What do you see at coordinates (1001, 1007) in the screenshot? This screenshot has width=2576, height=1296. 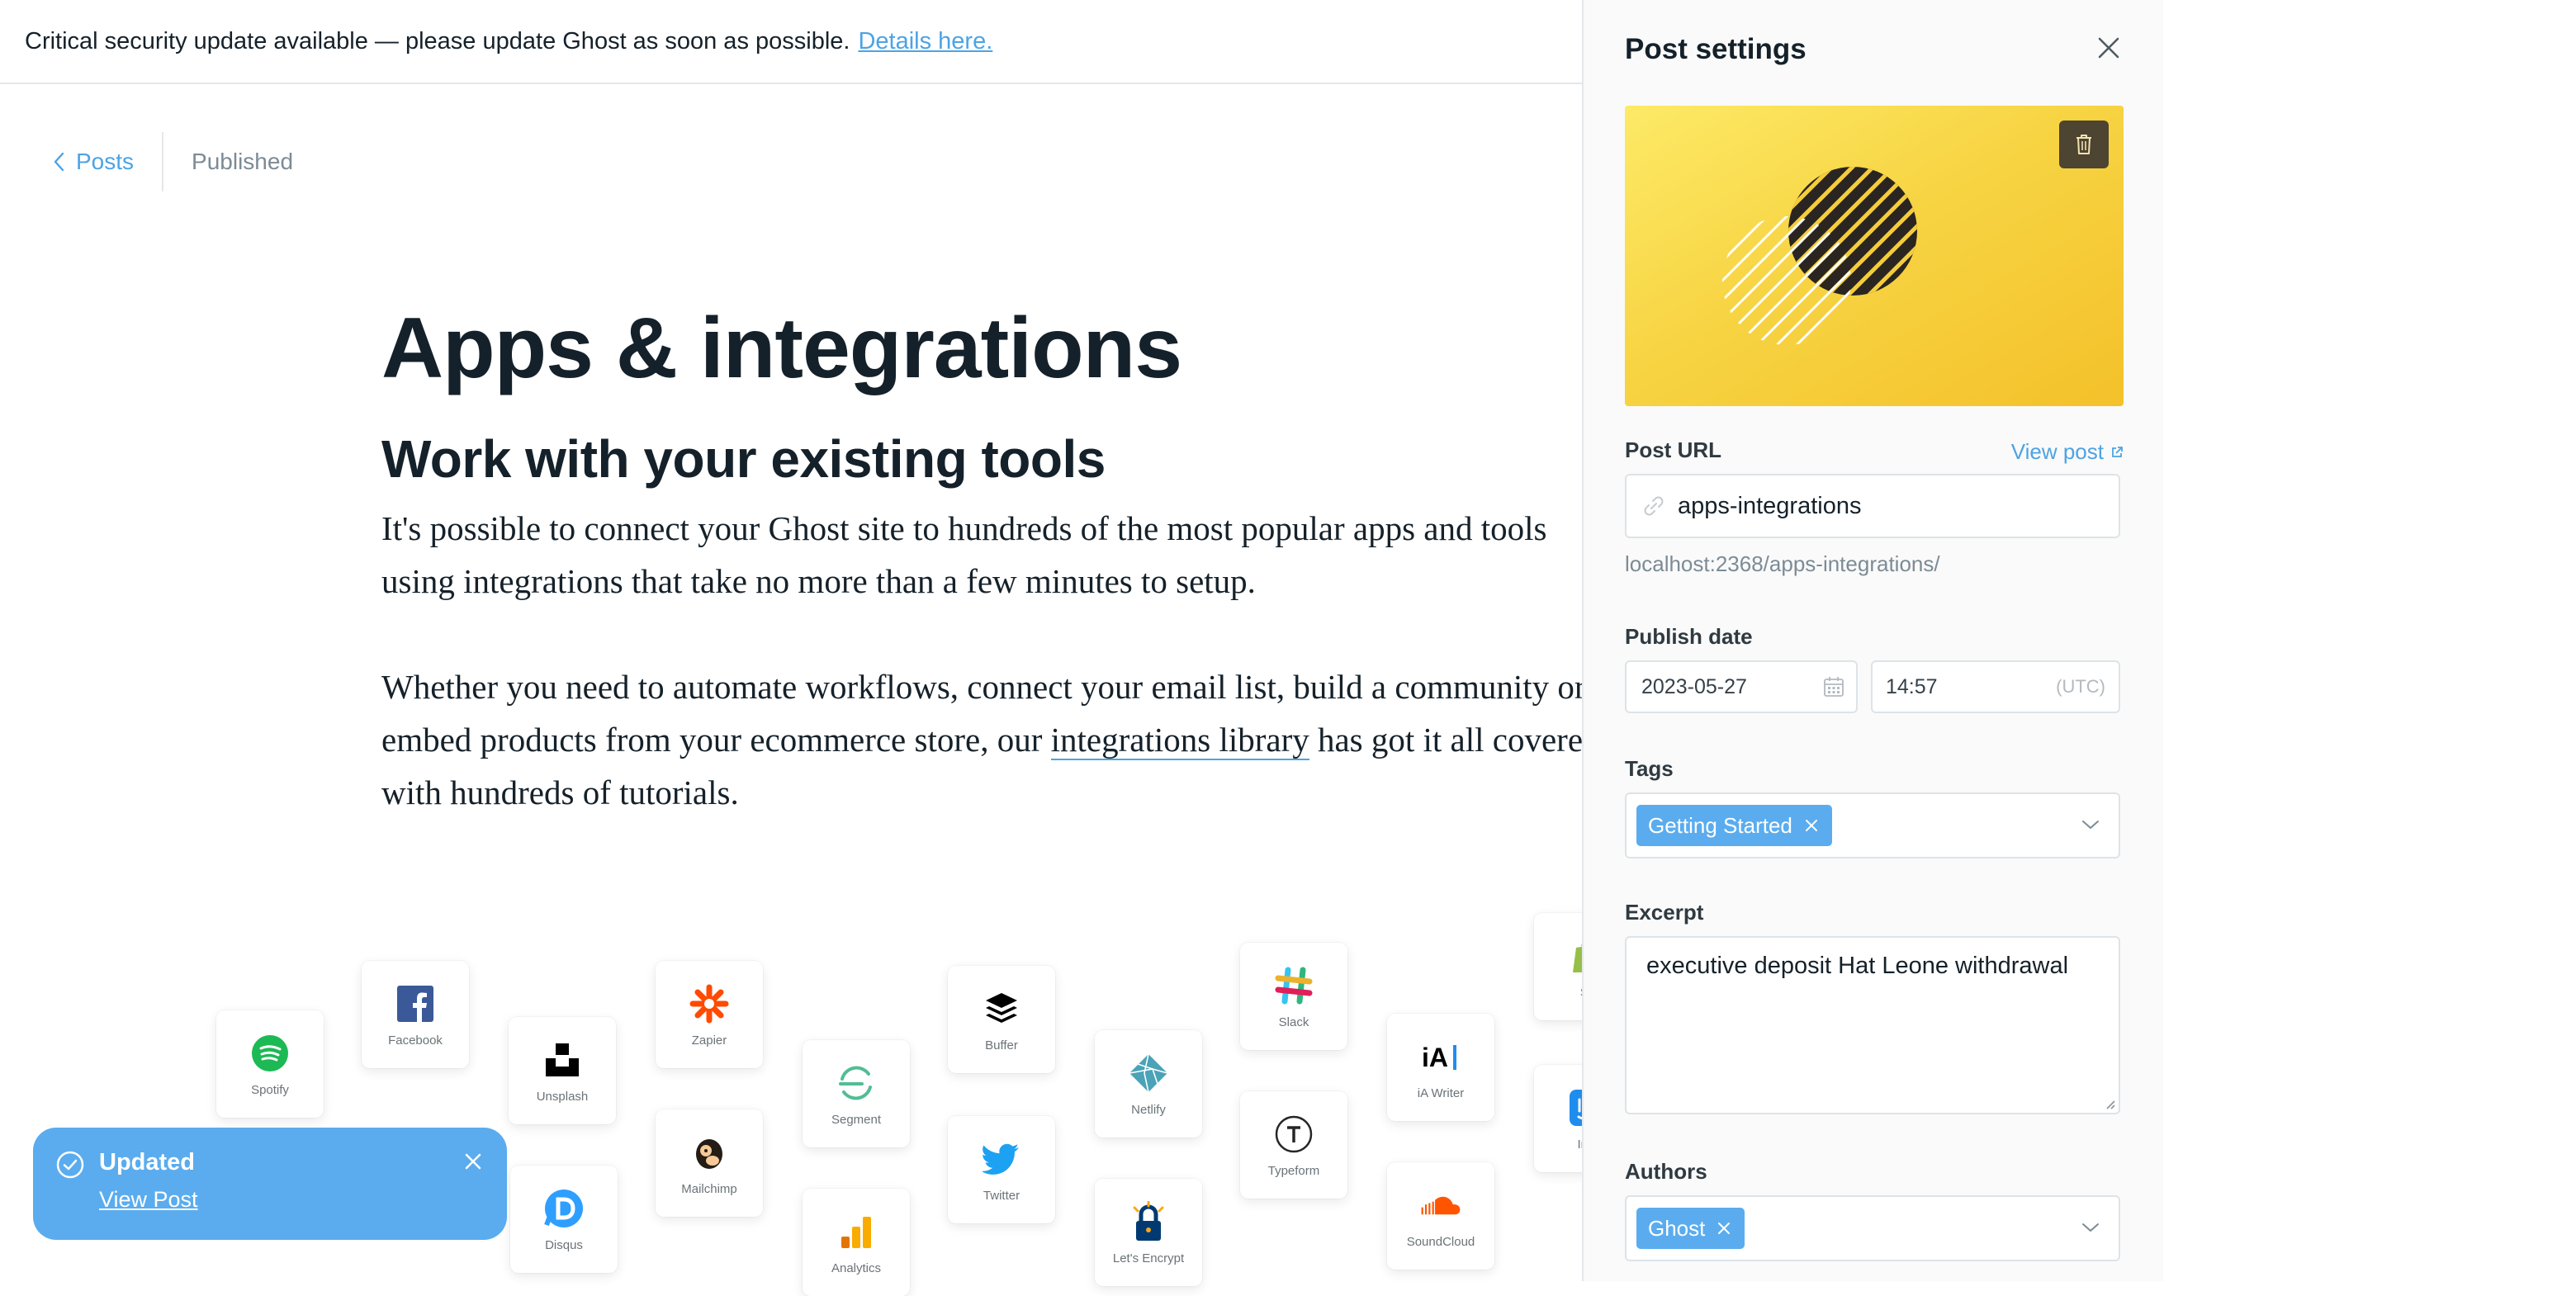 I see `buffer-icon` at bounding box center [1001, 1007].